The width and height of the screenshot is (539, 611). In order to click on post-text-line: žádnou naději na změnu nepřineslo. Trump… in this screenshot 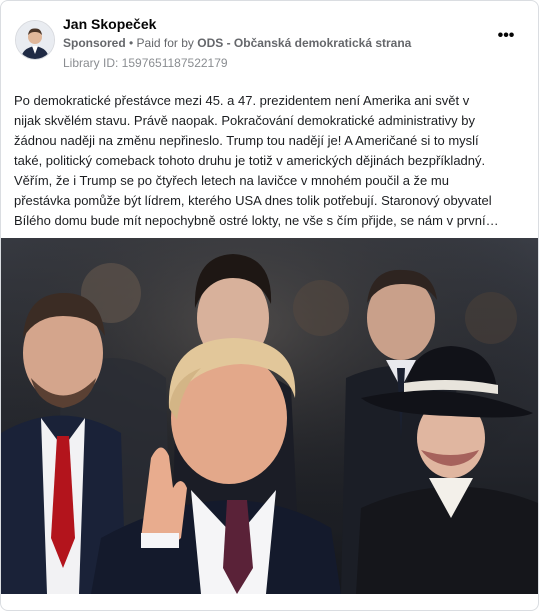, I will do `click(246, 140)`.